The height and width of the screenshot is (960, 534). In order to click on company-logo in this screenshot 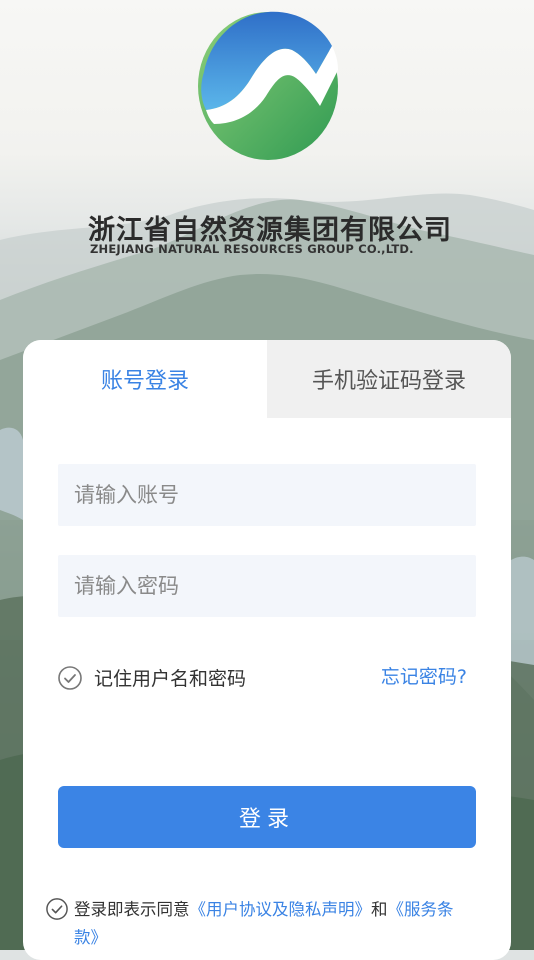, I will do `click(268, 86)`.